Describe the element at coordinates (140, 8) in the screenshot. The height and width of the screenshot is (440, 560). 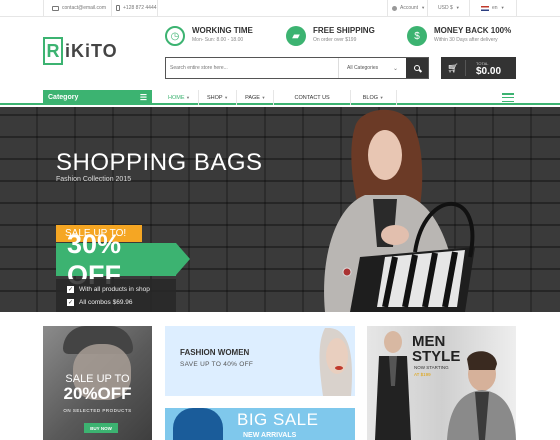
I see `phone-text: +128 872 4444` at that location.